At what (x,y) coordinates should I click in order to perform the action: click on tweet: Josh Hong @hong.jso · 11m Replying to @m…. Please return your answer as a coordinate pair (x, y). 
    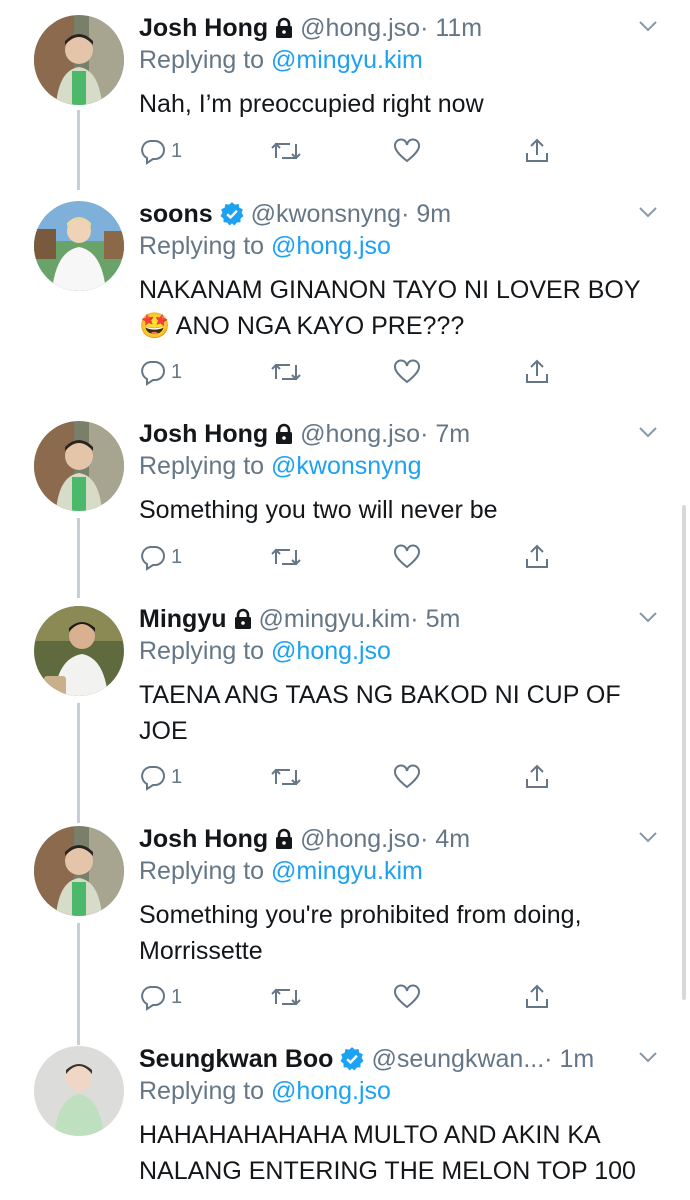
    Looking at the image, I should click on (345, 95).